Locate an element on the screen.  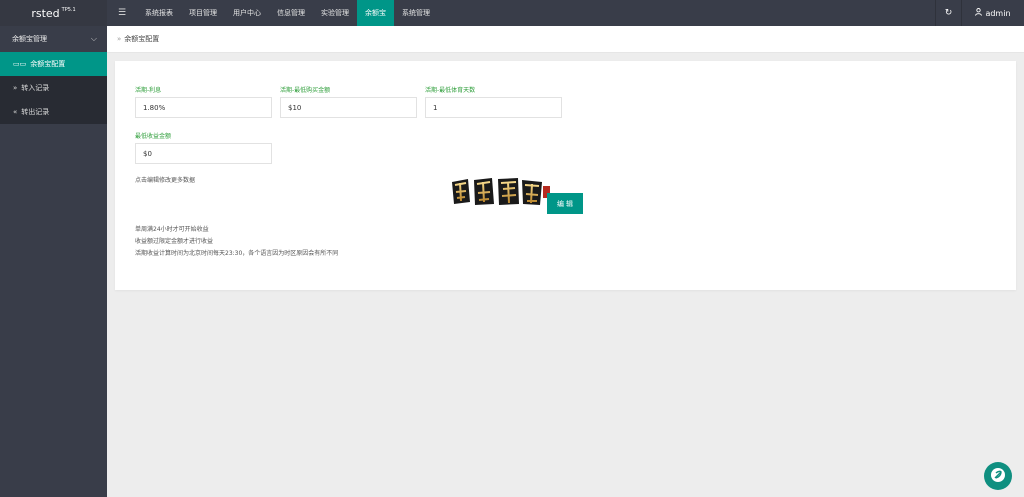
feather-icon is located at coordinates (998, 476).